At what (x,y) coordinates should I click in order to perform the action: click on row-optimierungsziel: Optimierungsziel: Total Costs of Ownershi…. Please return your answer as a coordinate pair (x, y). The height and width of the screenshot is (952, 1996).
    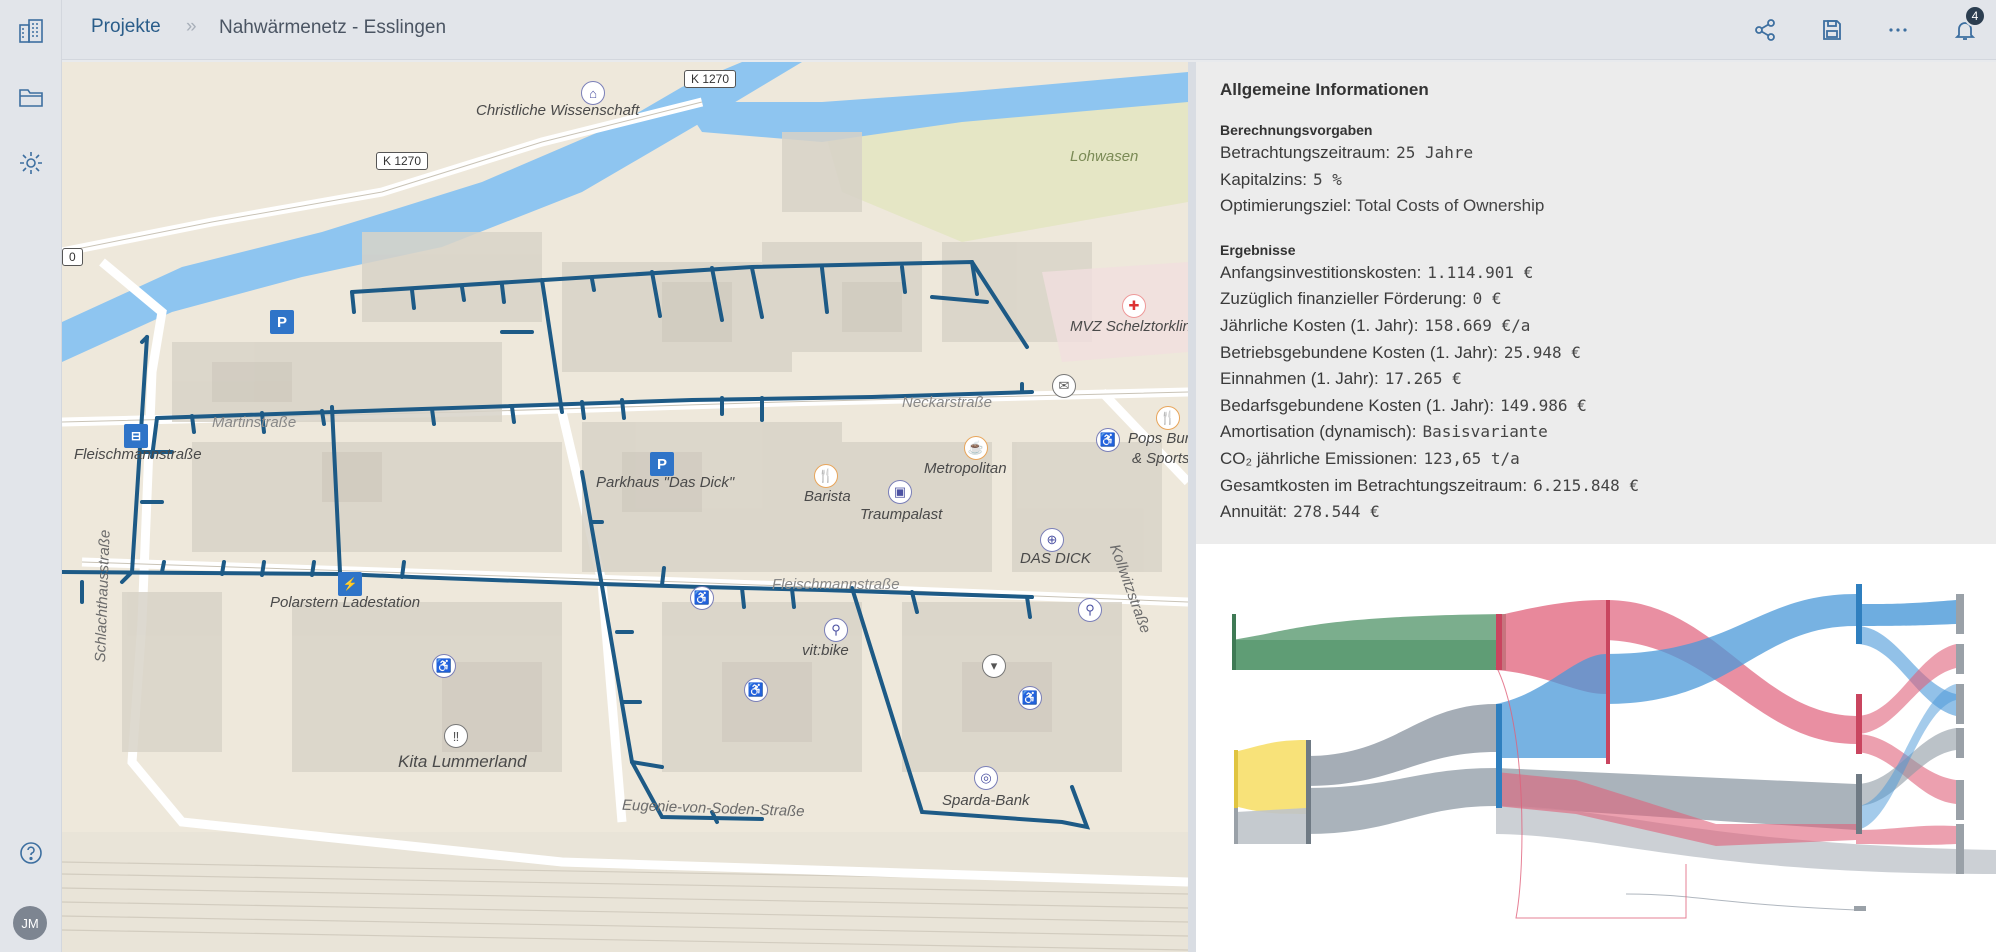
    Looking at the image, I should click on (1382, 206).